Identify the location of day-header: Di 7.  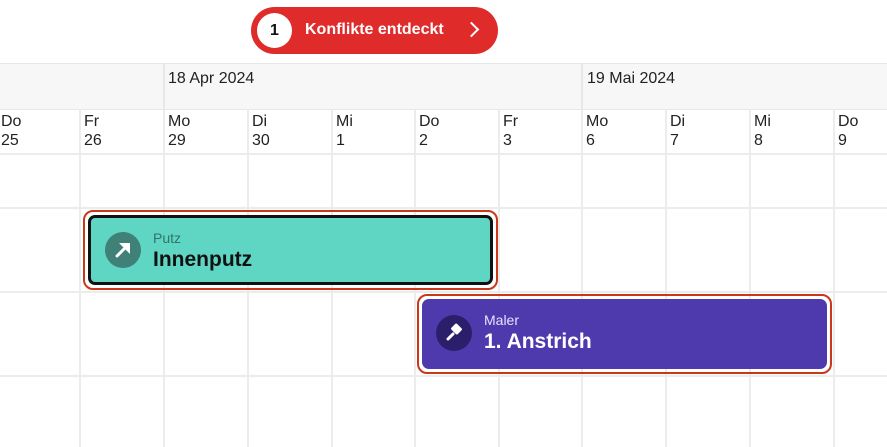
(678, 131).